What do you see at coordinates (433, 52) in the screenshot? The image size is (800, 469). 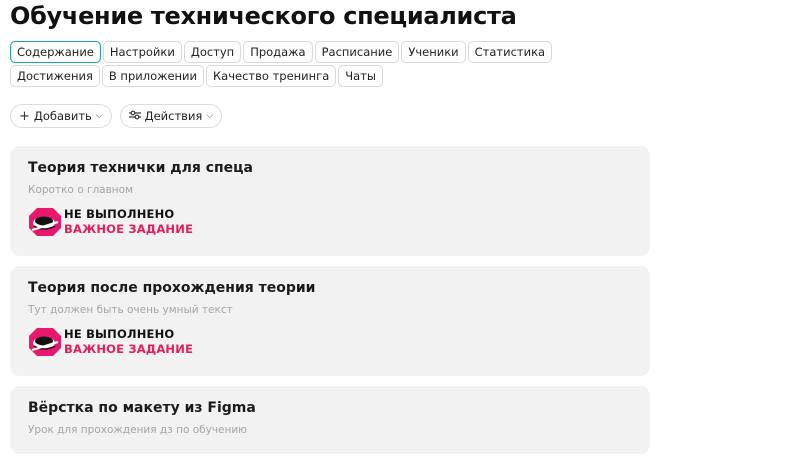 I see `tab-students: Ученики` at bounding box center [433, 52].